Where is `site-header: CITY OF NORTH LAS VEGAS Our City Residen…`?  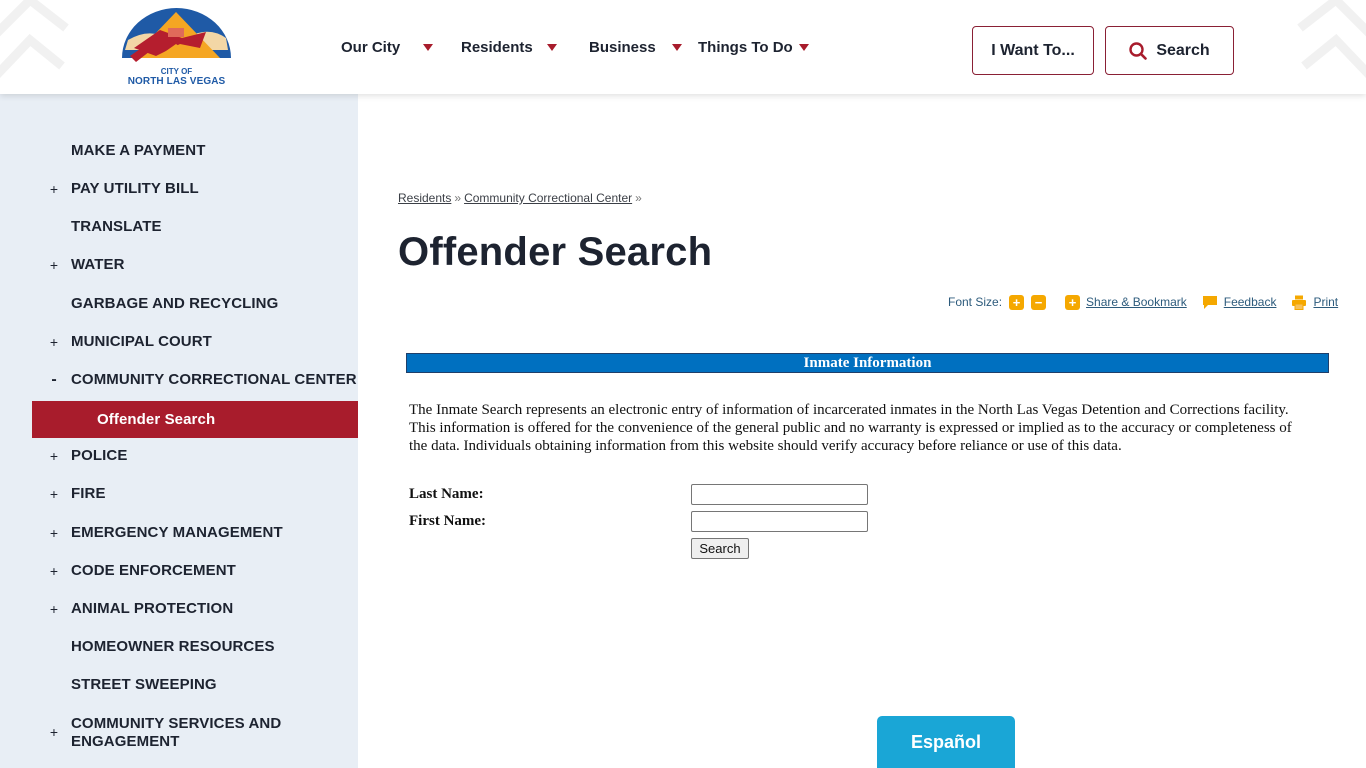
site-header: CITY OF NORTH LAS VEGAS Our City Residen… is located at coordinates (683, 47).